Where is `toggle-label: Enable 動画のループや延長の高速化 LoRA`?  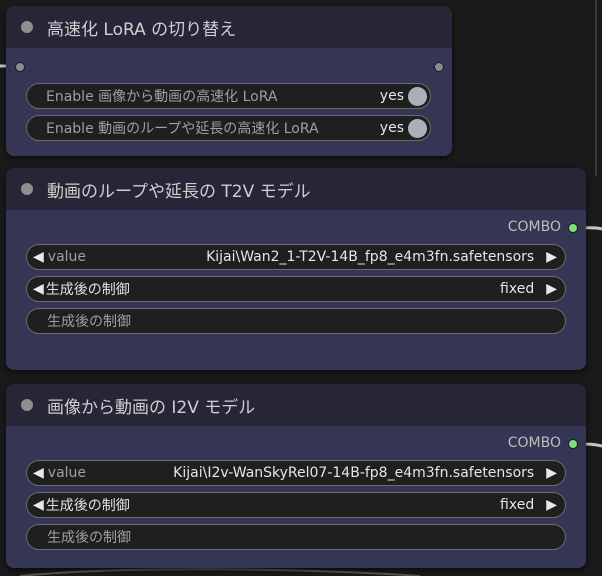
toggle-label: Enable 動画のループや延長の高速化 LoRA is located at coordinates (182, 129).